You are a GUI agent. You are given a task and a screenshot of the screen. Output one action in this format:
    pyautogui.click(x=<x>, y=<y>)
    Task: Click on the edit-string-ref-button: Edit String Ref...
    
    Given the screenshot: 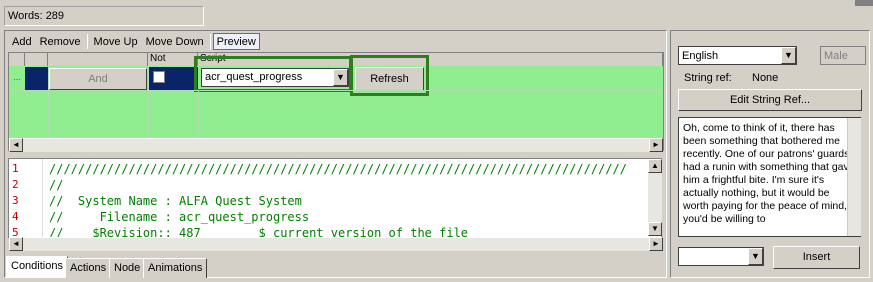 What is the action you would take?
    pyautogui.click(x=770, y=100)
    